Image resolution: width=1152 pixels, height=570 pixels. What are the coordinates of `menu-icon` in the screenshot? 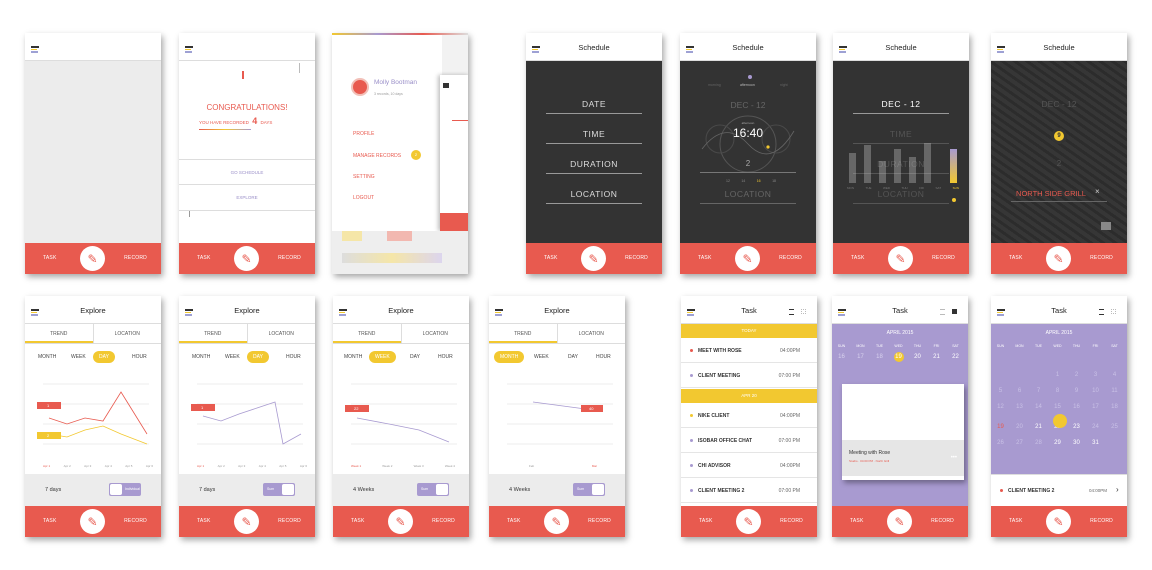 It's located at (35, 49).